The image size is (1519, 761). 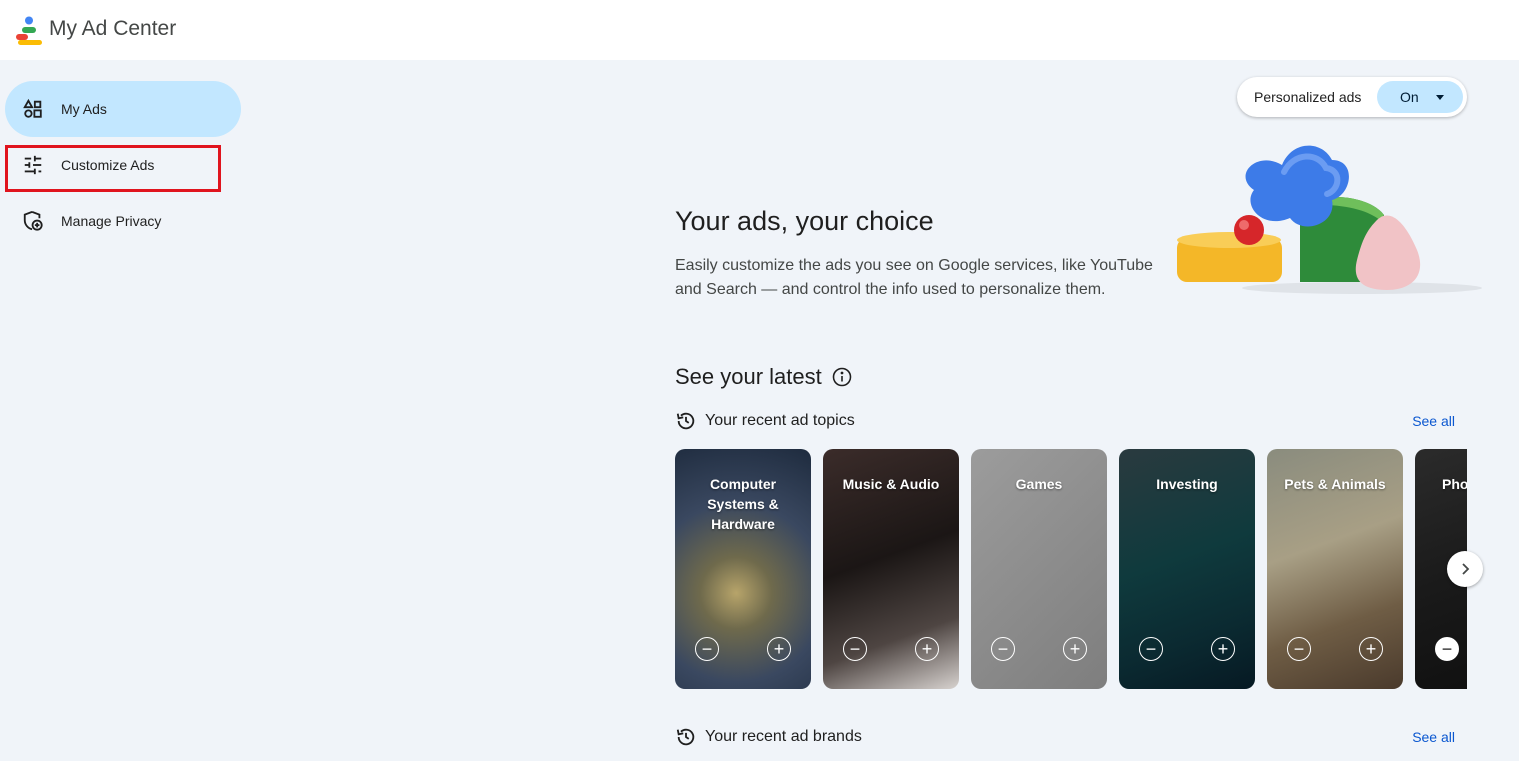 What do you see at coordinates (1420, 97) in the screenshot?
I see `personalized-ads-dropdown: On` at bounding box center [1420, 97].